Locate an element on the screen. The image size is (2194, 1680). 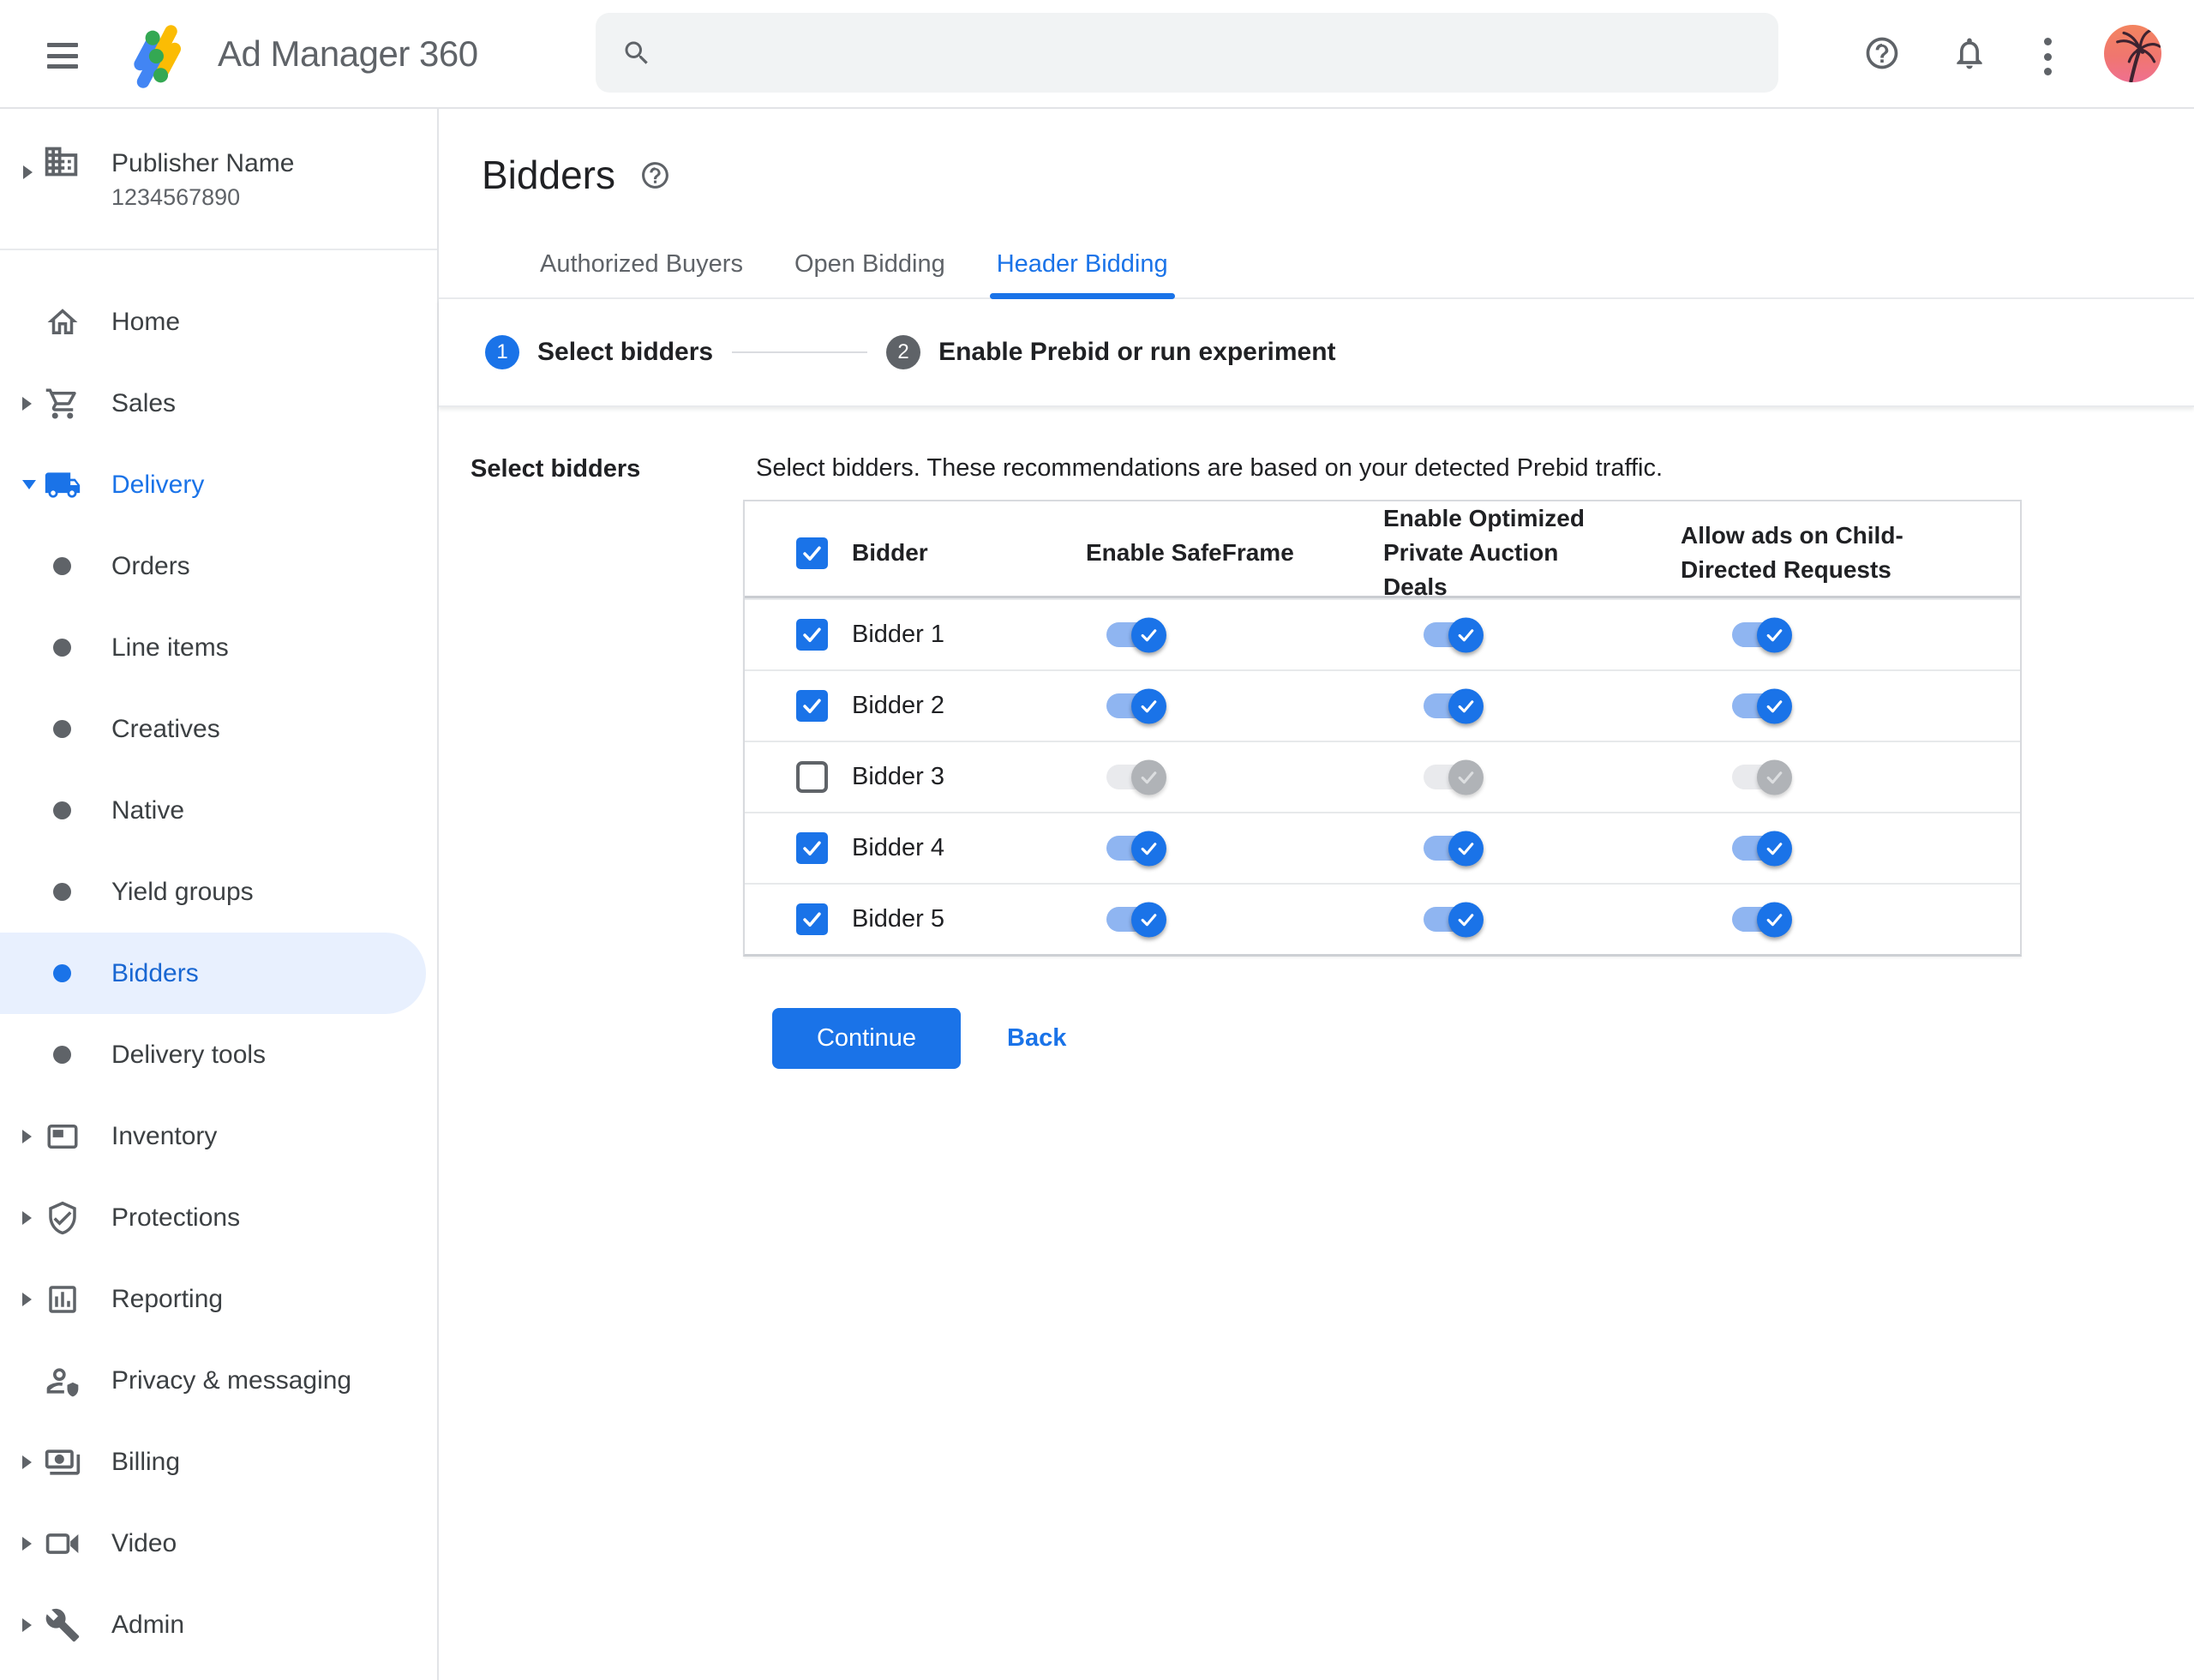
bar-chart-icon is located at coordinates (62, 1299).